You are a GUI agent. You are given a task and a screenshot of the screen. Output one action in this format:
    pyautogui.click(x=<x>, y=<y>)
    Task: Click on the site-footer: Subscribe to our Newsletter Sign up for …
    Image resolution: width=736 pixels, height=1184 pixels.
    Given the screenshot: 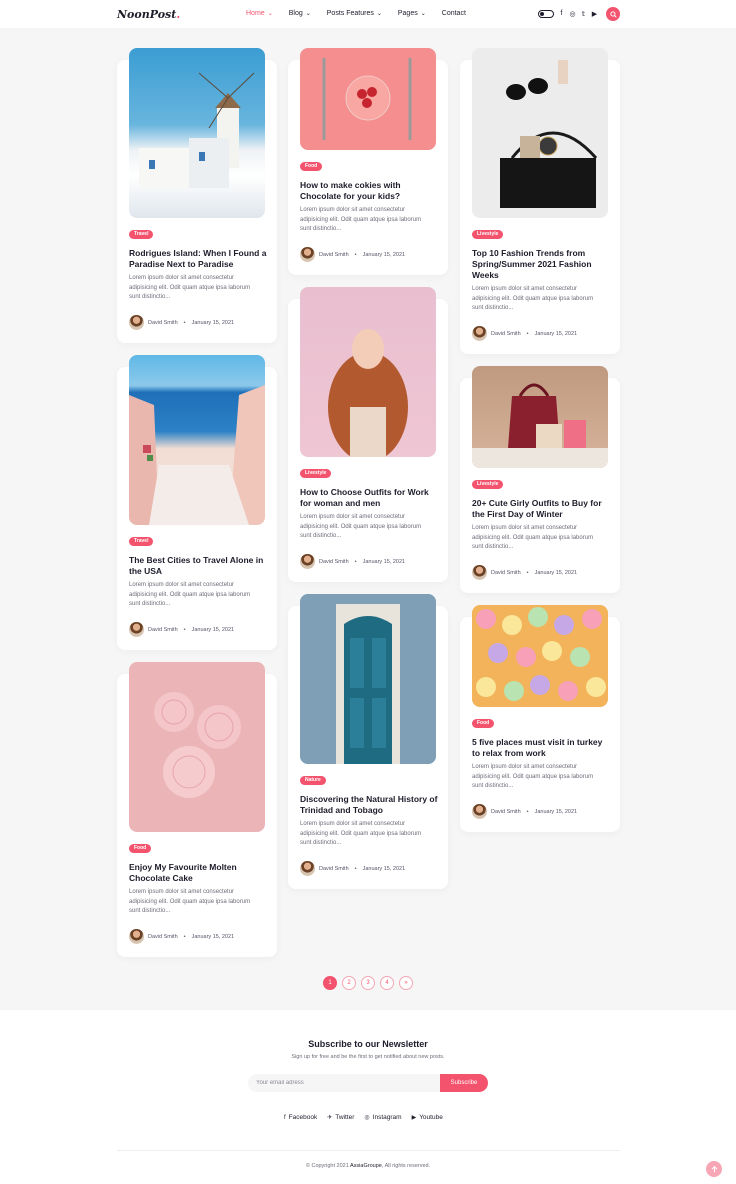 What is the action you would take?
    pyautogui.click(x=368, y=1097)
    